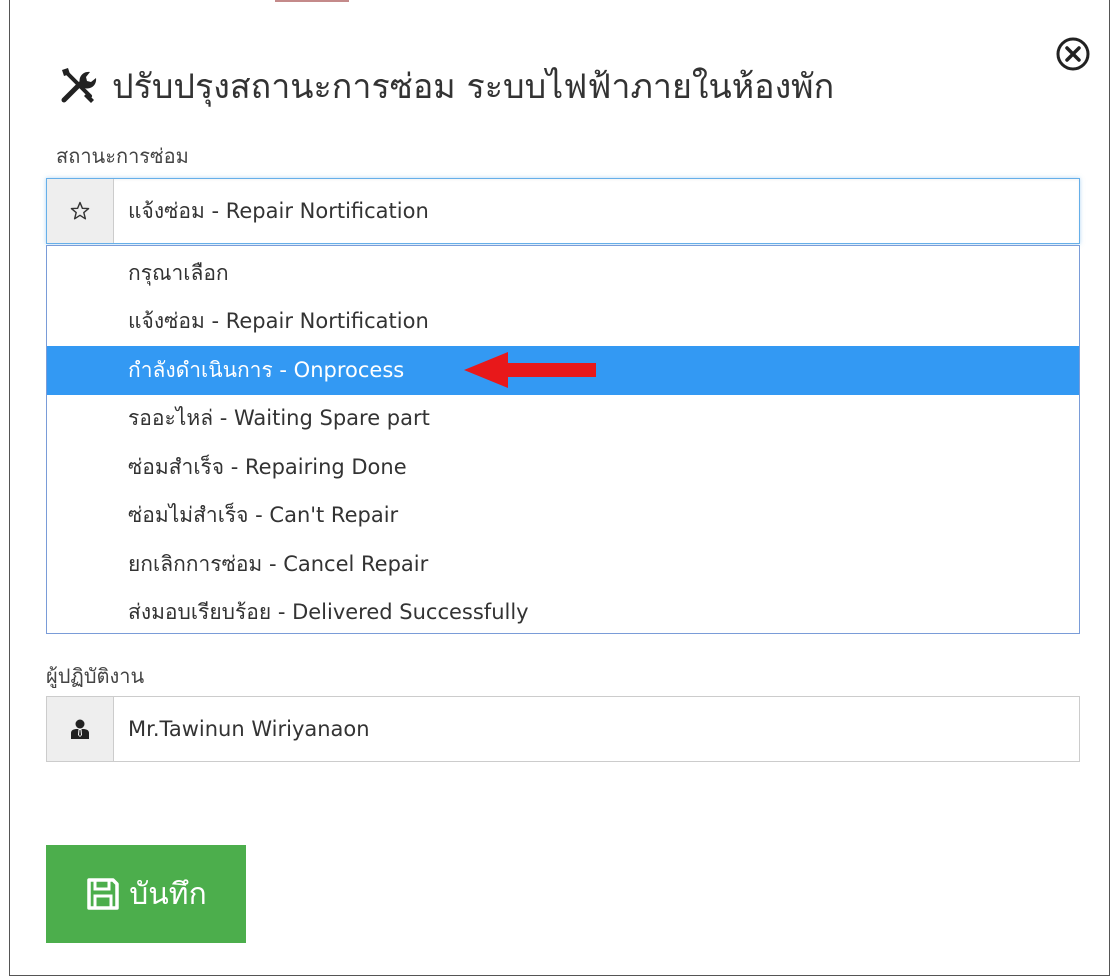 This screenshot has width=1112, height=978. I want to click on operator-input-addon, so click(80, 729).